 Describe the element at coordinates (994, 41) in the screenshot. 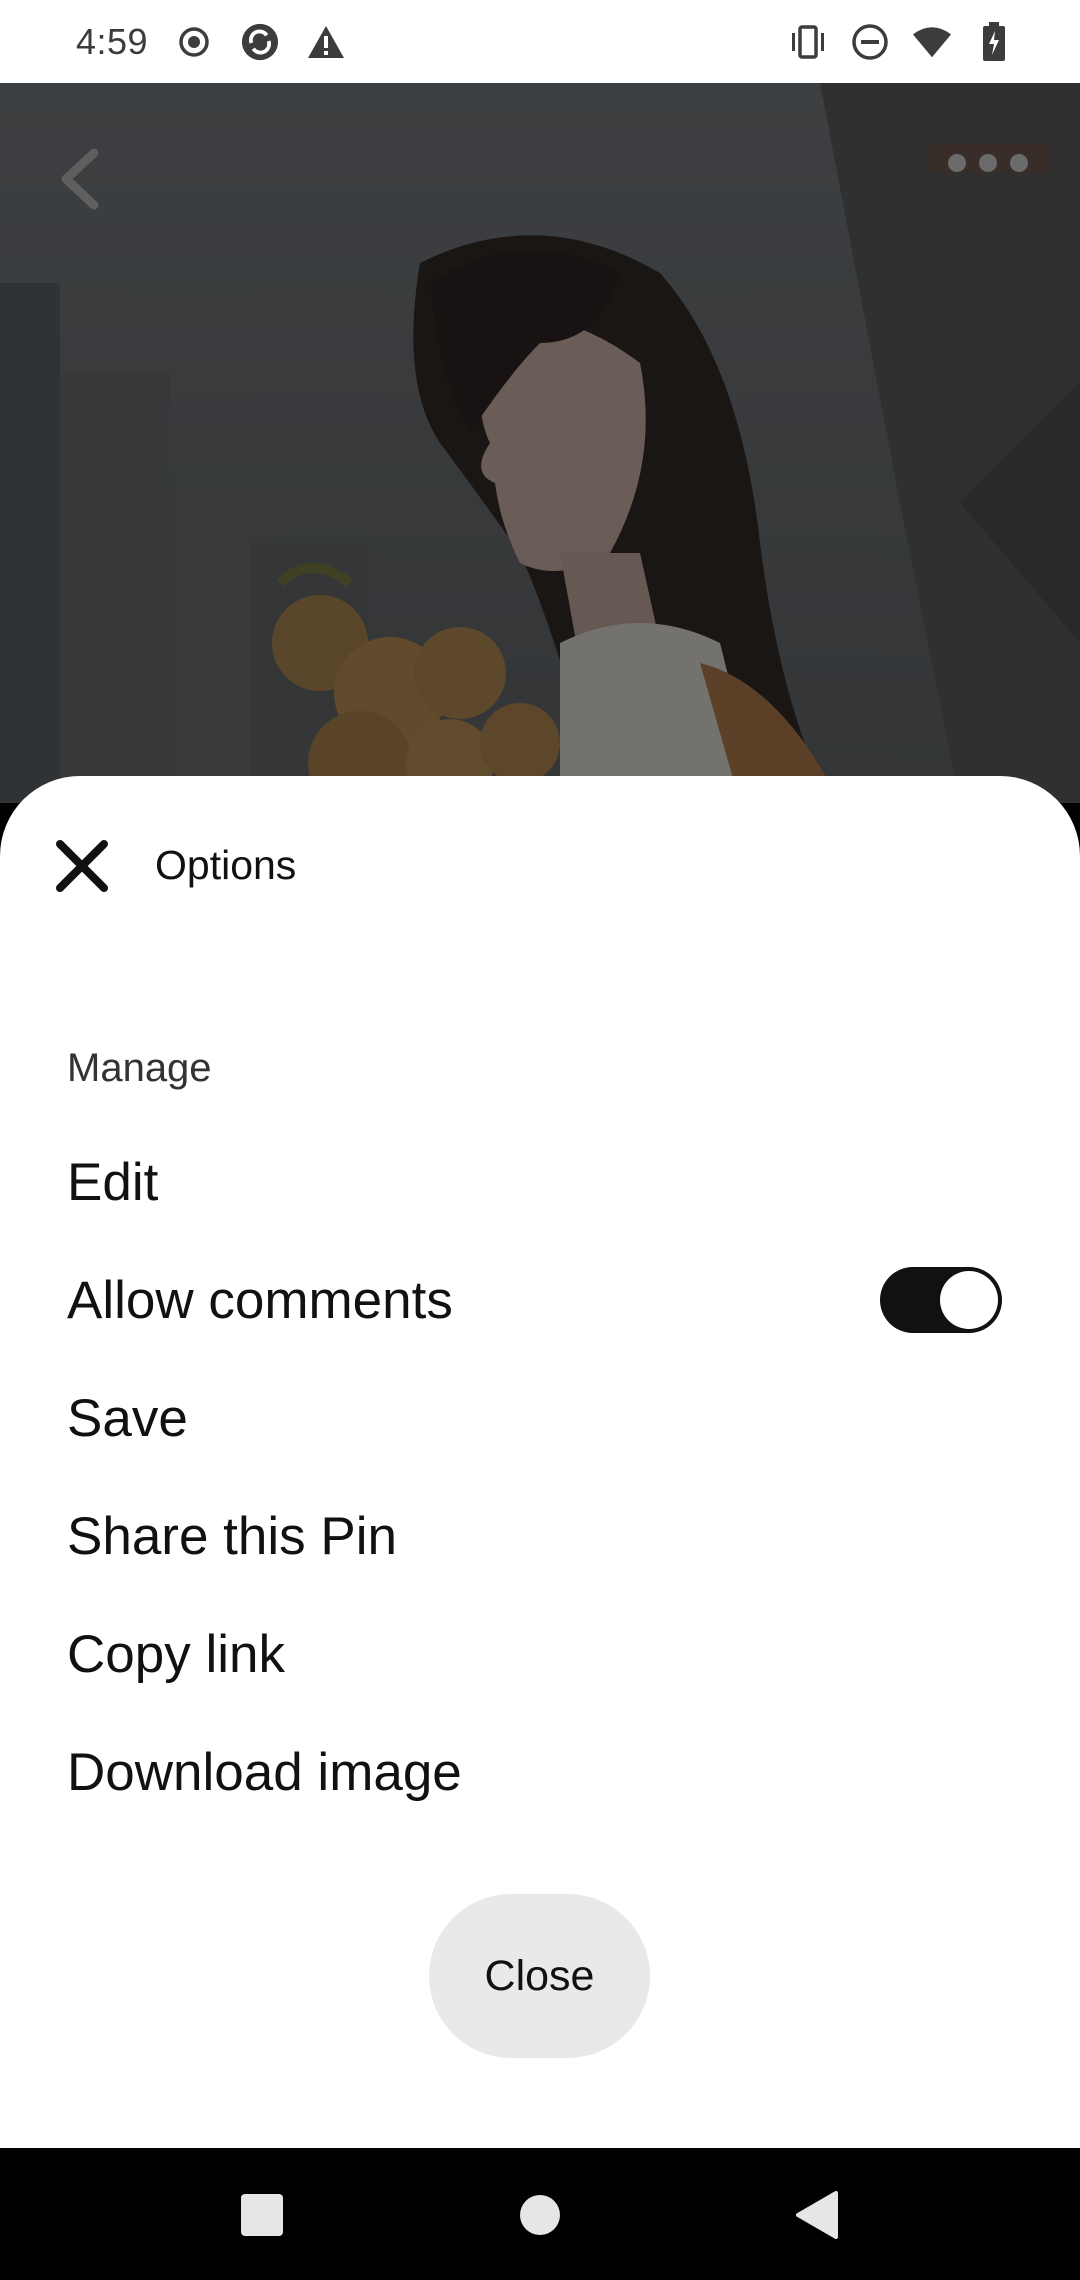

I see `battery-charging-icon` at that location.